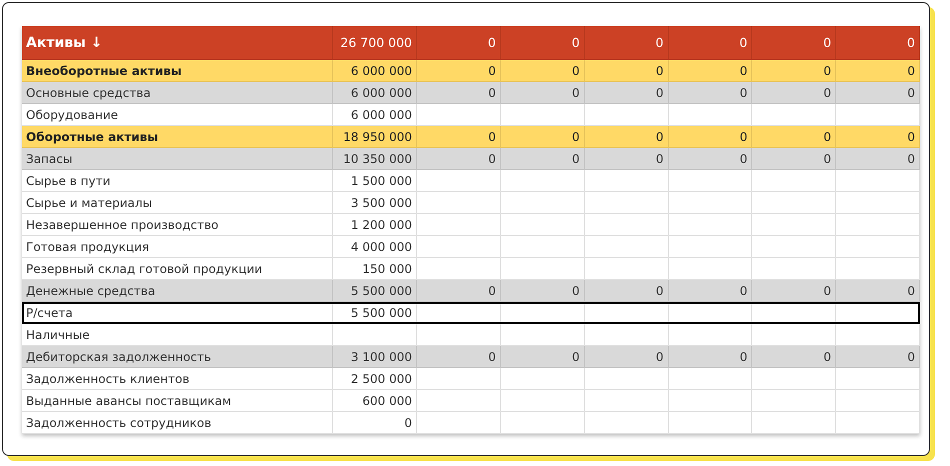 The width and height of the screenshot is (950, 466). I want to click on table-row: Запасы 10 350 000 0 0 0 0 0 0, so click(471, 159).